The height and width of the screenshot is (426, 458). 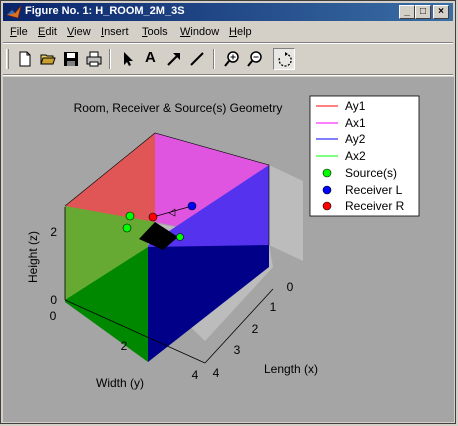 What do you see at coordinates (375, 206) in the screenshot?
I see `legend-label-receiver-right: Receiver R` at bounding box center [375, 206].